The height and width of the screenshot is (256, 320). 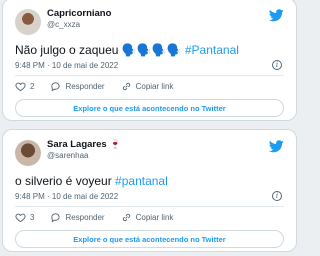 I want to click on like-button: 3, so click(x=24, y=217).